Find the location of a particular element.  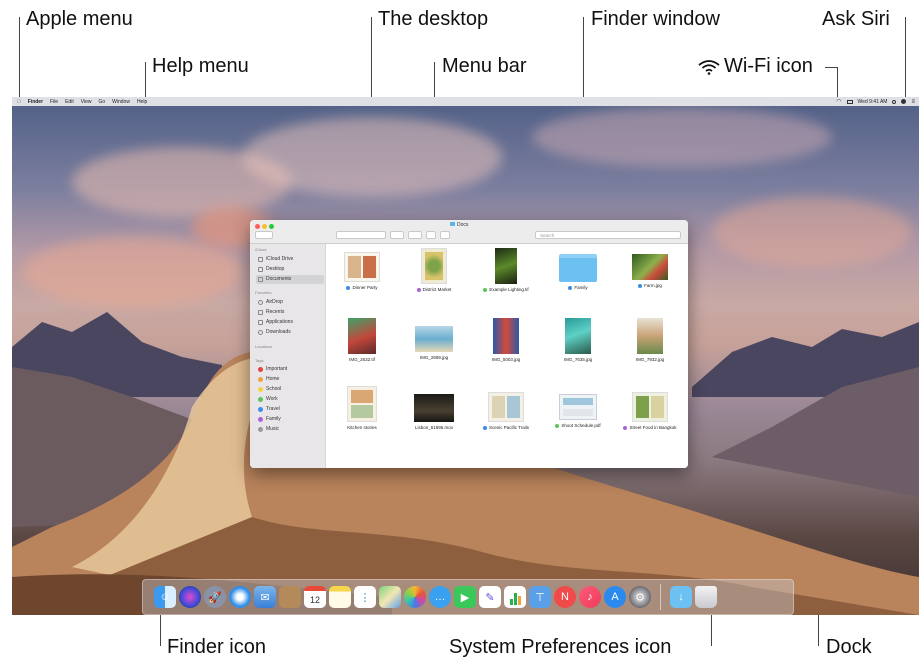

trash-icon is located at coordinates (706, 597).